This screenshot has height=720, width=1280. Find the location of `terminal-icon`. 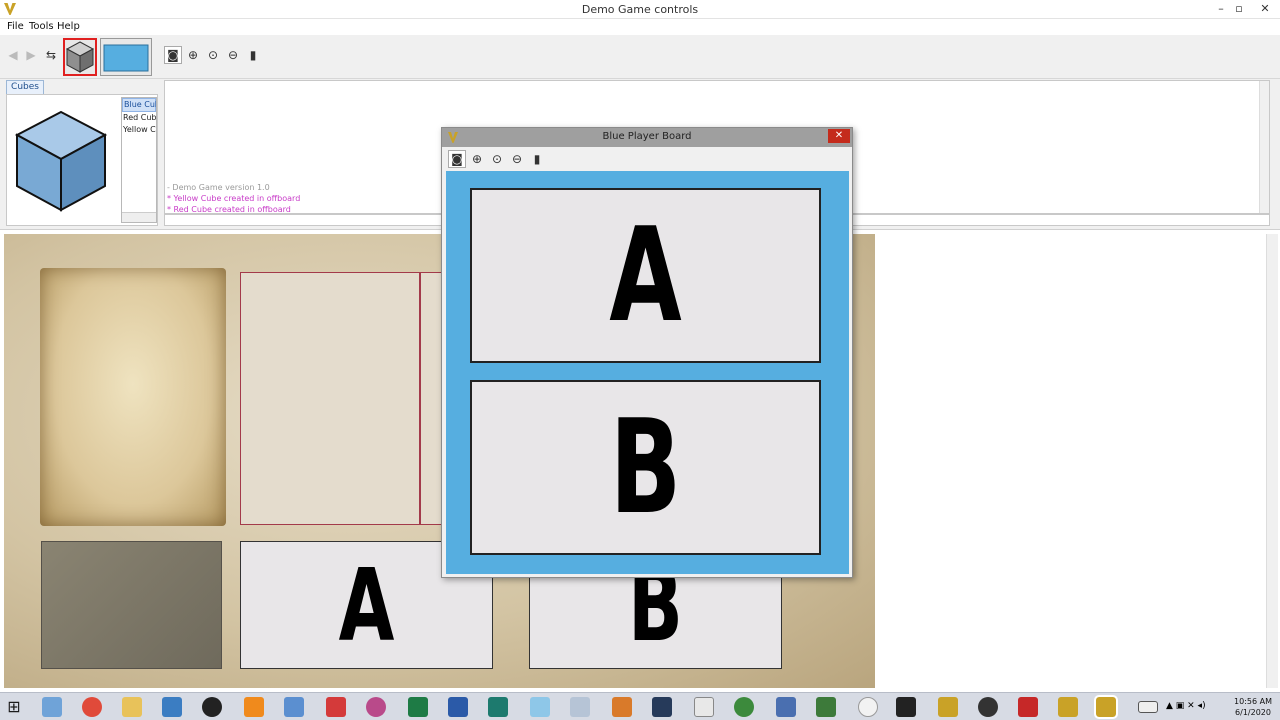

terminal-icon is located at coordinates (906, 707).